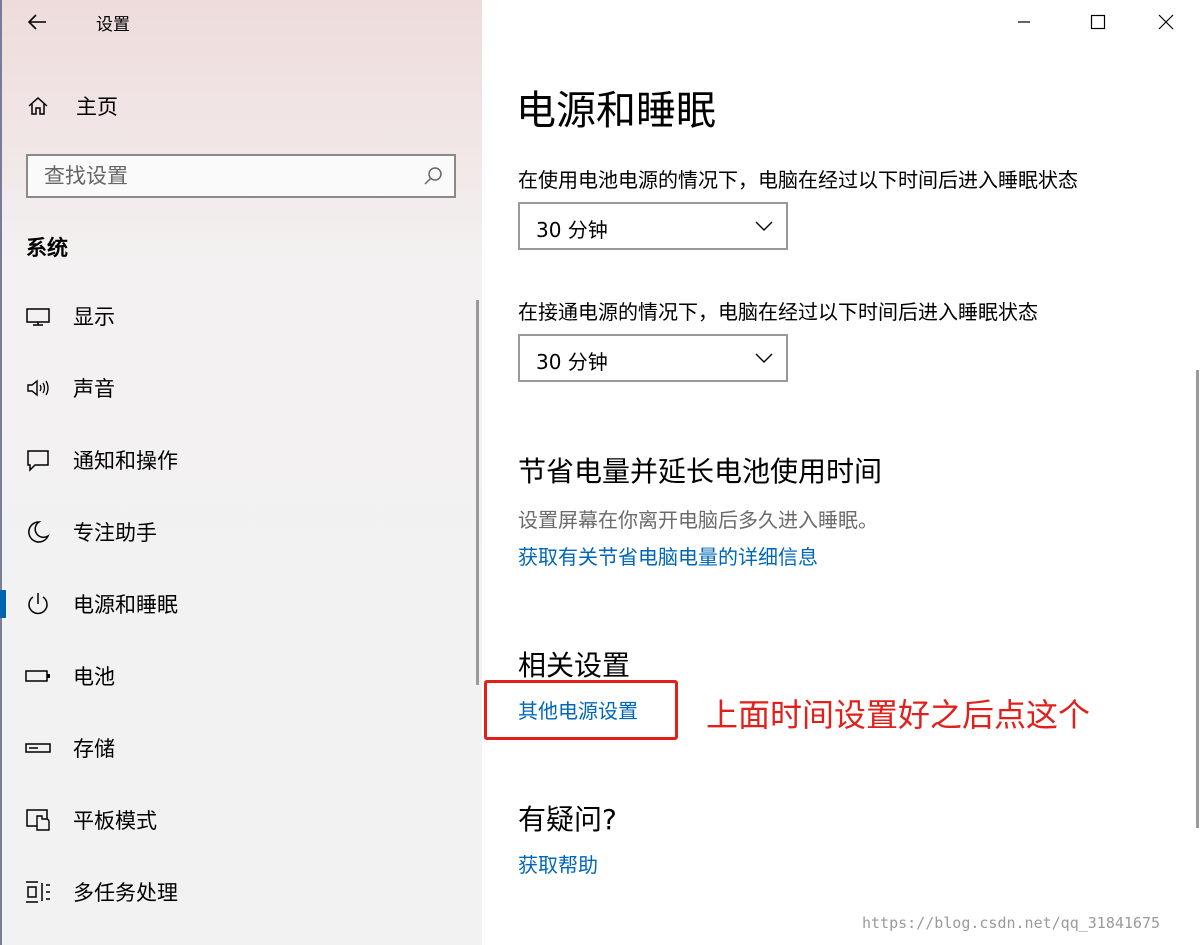 The height and width of the screenshot is (945, 1202). I want to click on sidebar-item-multitasking: 多任务处理, so click(239, 892).